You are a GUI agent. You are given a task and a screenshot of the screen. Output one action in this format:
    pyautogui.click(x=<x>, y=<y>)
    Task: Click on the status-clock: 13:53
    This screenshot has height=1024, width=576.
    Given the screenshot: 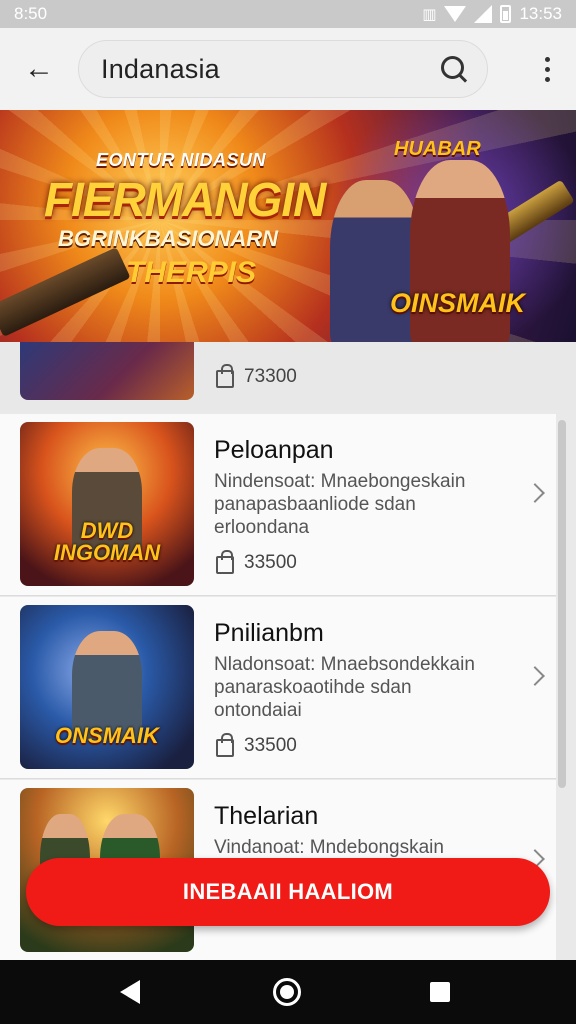 What is the action you would take?
    pyautogui.click(x=540, y=13)
    